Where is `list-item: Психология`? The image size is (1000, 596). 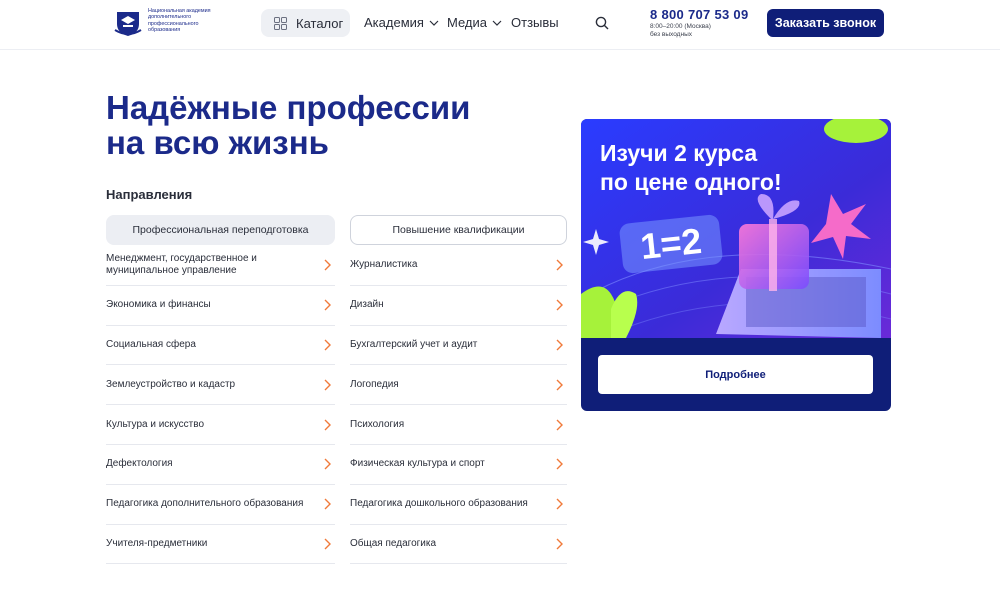 list-item: Психология is located at coordinates (458, 425).